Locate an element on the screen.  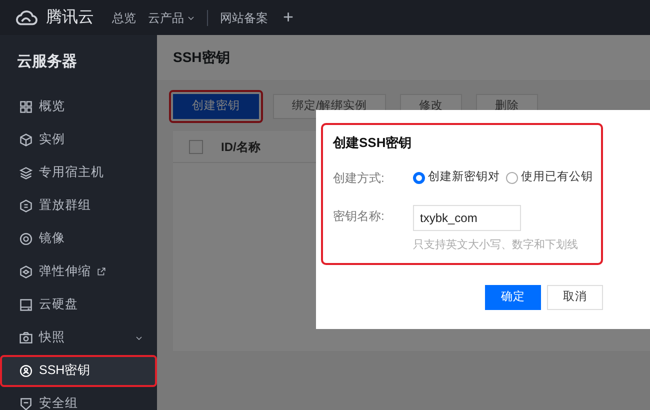
add-button: + is located at coordinates (288, 17).